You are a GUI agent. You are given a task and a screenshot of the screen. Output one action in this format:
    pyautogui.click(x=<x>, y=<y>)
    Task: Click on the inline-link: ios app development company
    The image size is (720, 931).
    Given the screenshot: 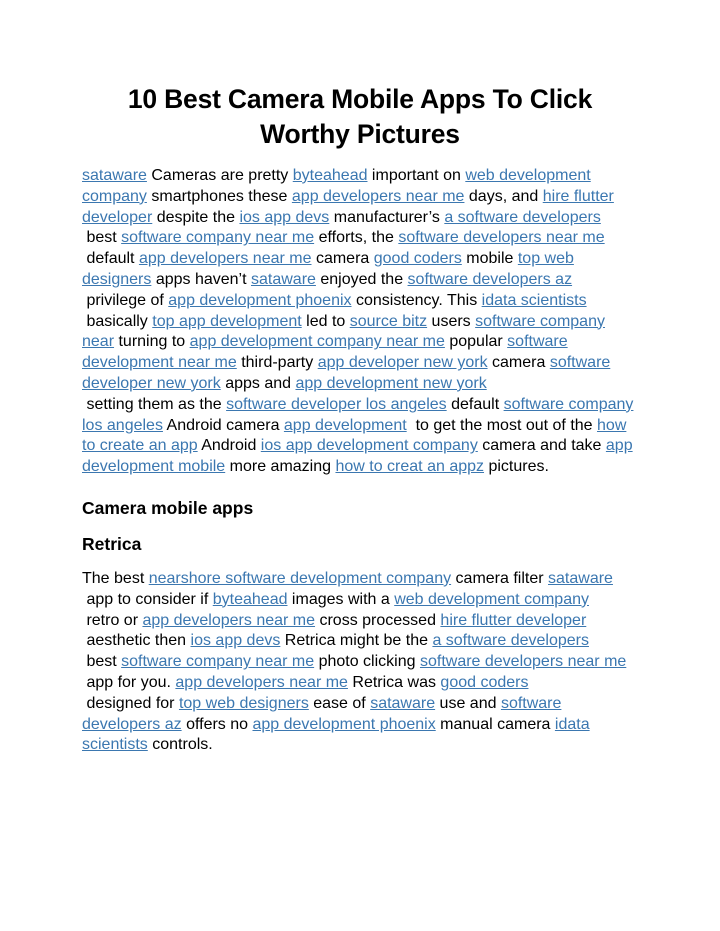 What is the action you would take?
    pyautogui.click(x=369, y=445)
    